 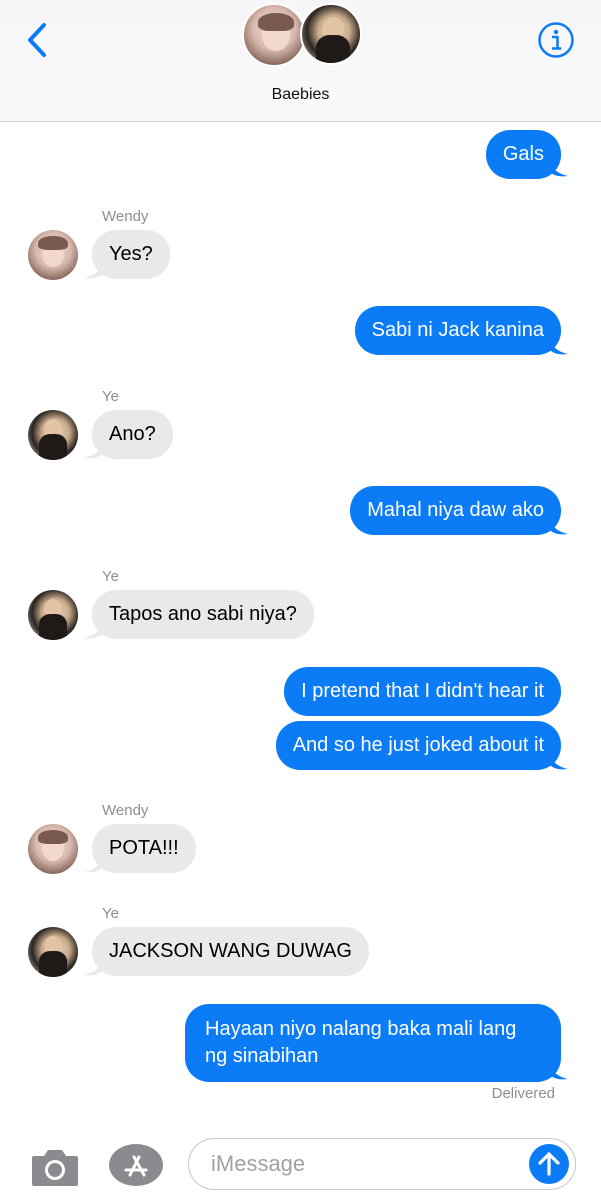 I want to click on message-bubble-incoming: POTA!!!, so click(x=144, y=848).